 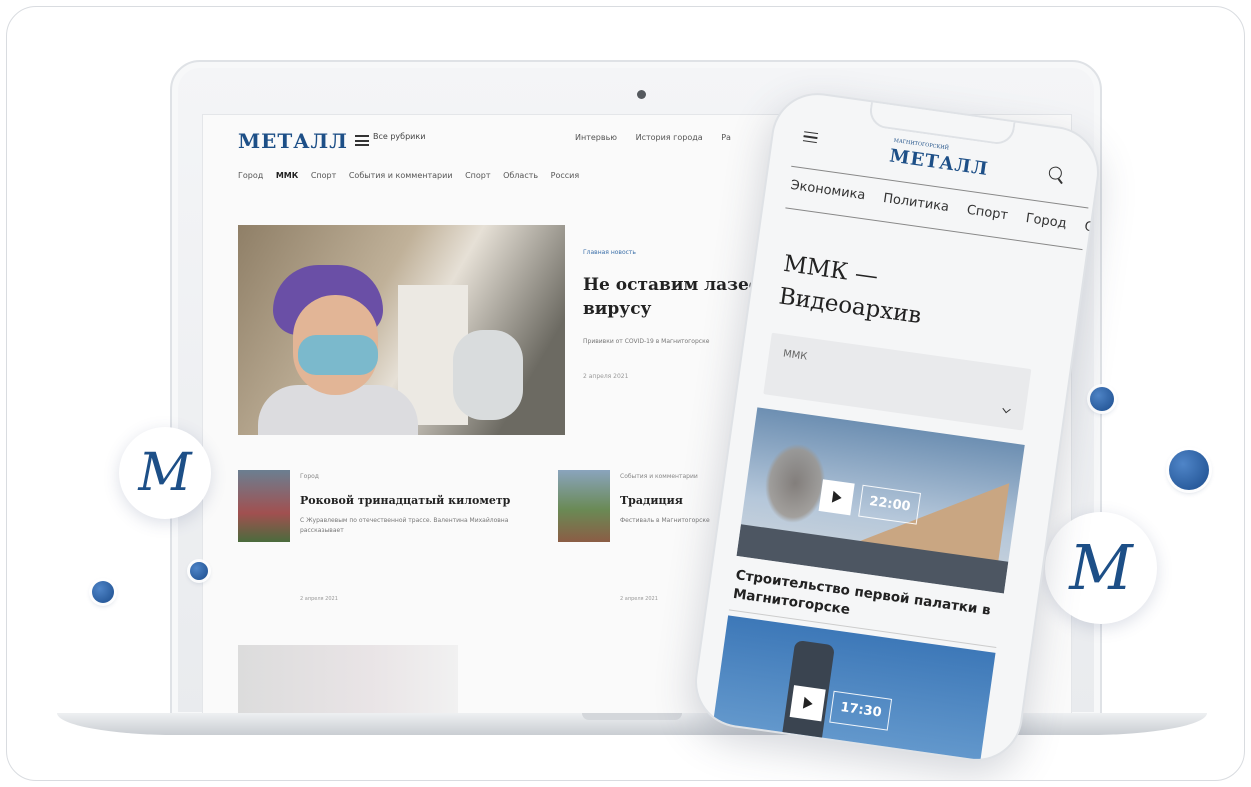 What do you see at coordinates (596, 137) in the screenshot?
I see `top-link: Интервью` at bounding box center [596, 137].